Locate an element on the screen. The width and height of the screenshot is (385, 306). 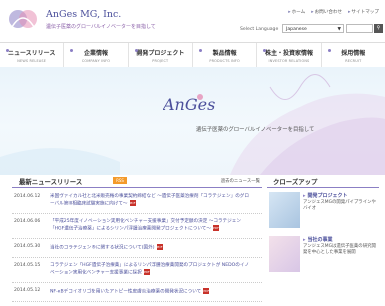
nav-item-company: 企業情報 COMPANY INFO is located at coordinates (96, 55).